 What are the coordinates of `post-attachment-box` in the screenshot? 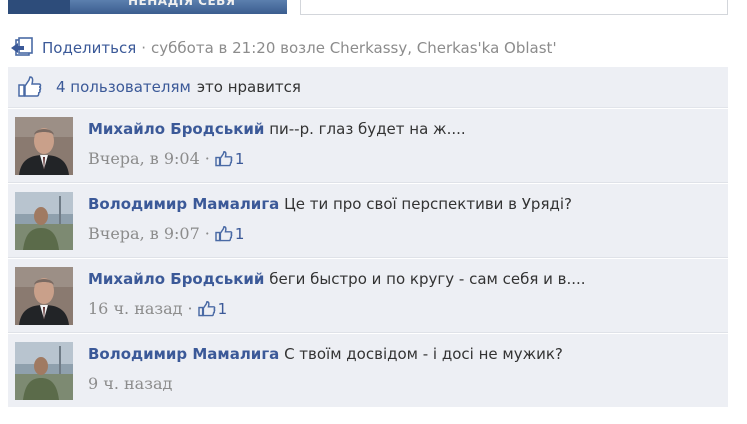 It's located at (514, 7).